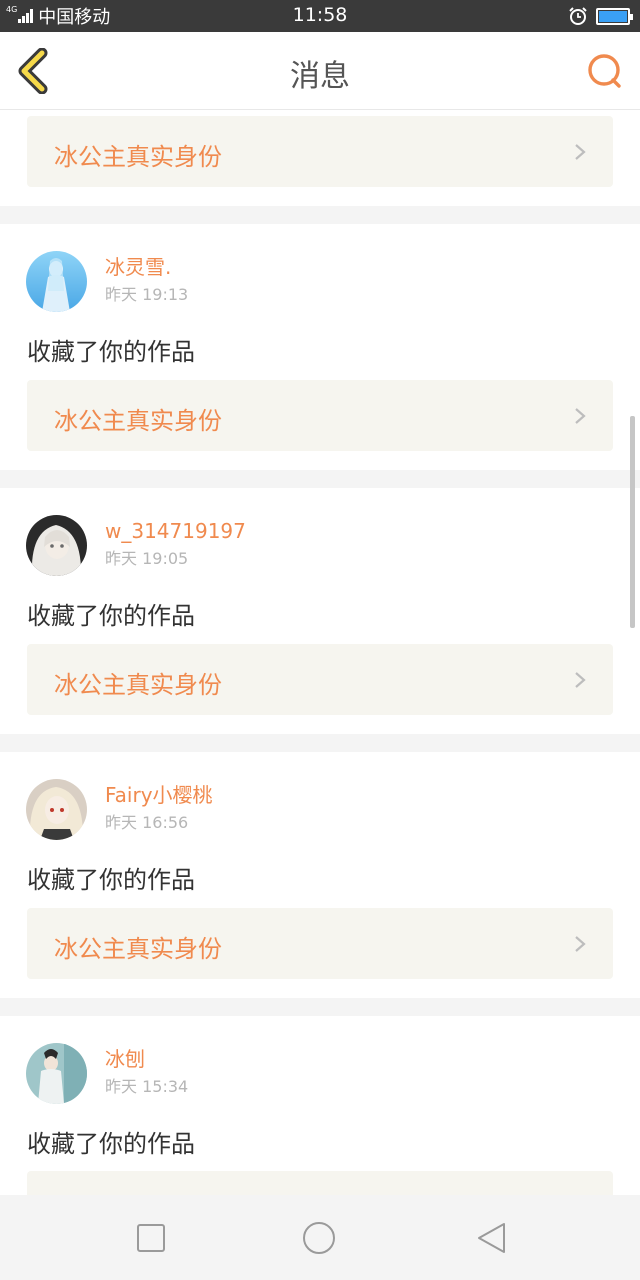 The height and width of the screenshot is (1280, 640). I want to click on home-icon, so click(319, 1238).